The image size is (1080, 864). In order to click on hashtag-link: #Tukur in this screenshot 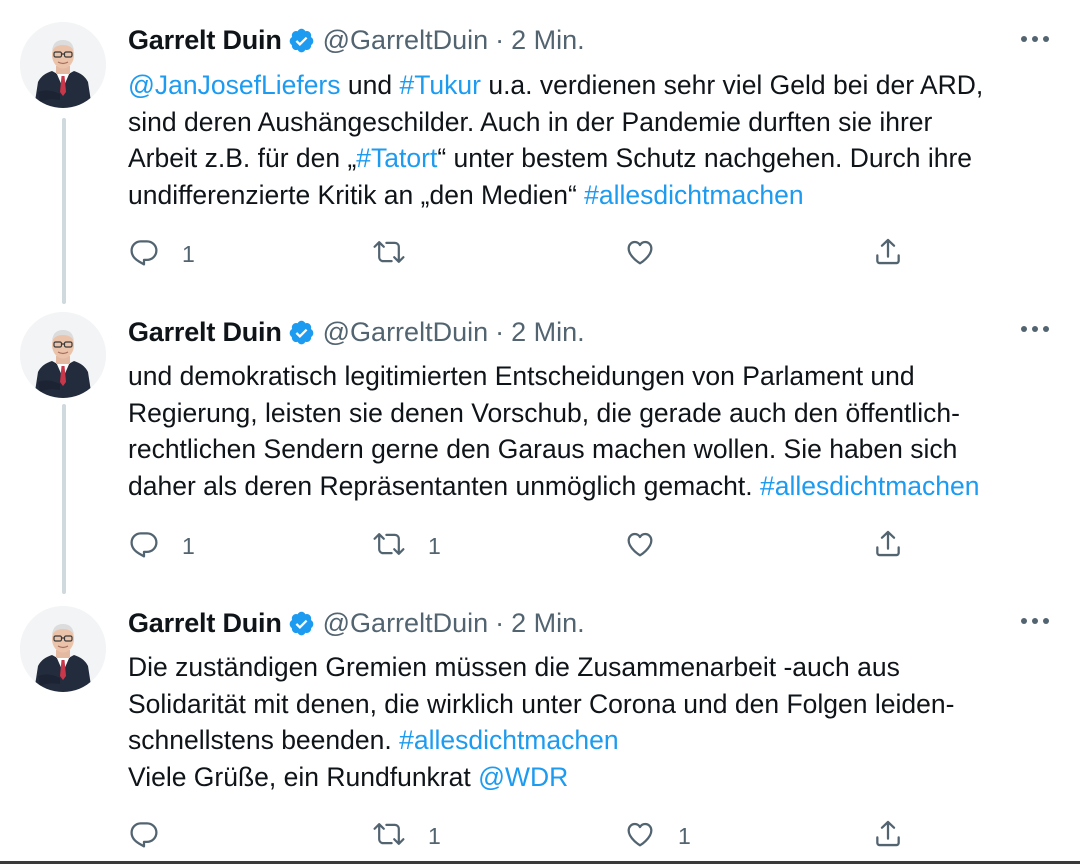, I will do `click(440, 85)`.